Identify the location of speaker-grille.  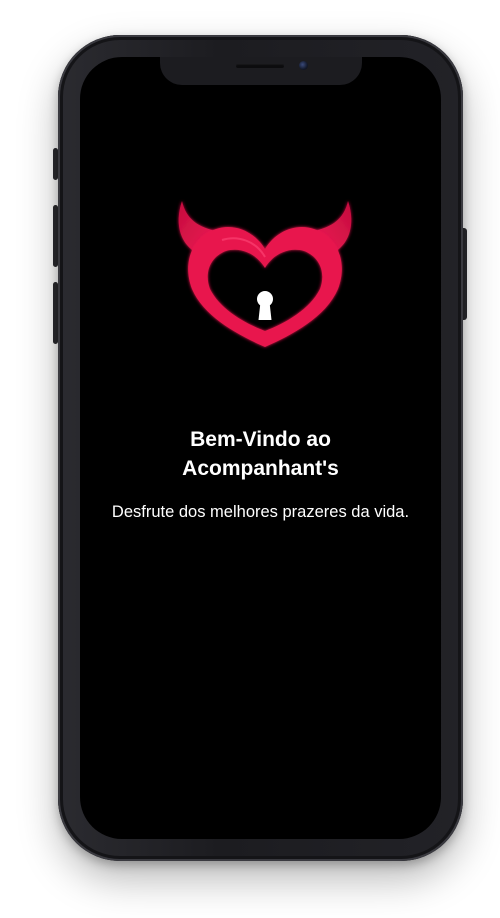
(260, 66).